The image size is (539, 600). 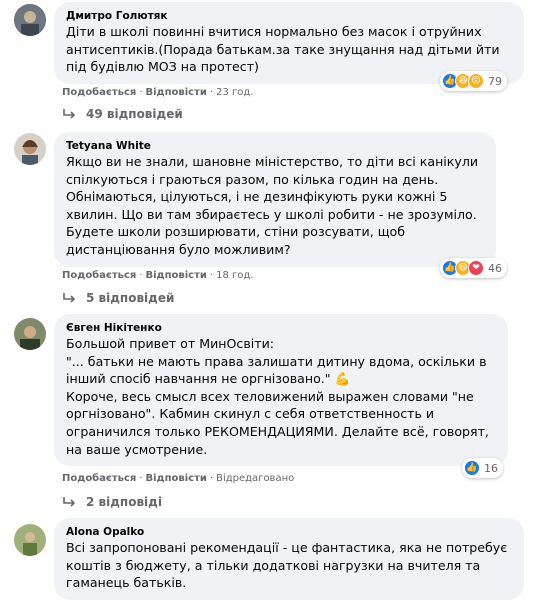 I want to click on comment-actions: Подобається · Відповісти · 18 год., so click(x=158, y=275).